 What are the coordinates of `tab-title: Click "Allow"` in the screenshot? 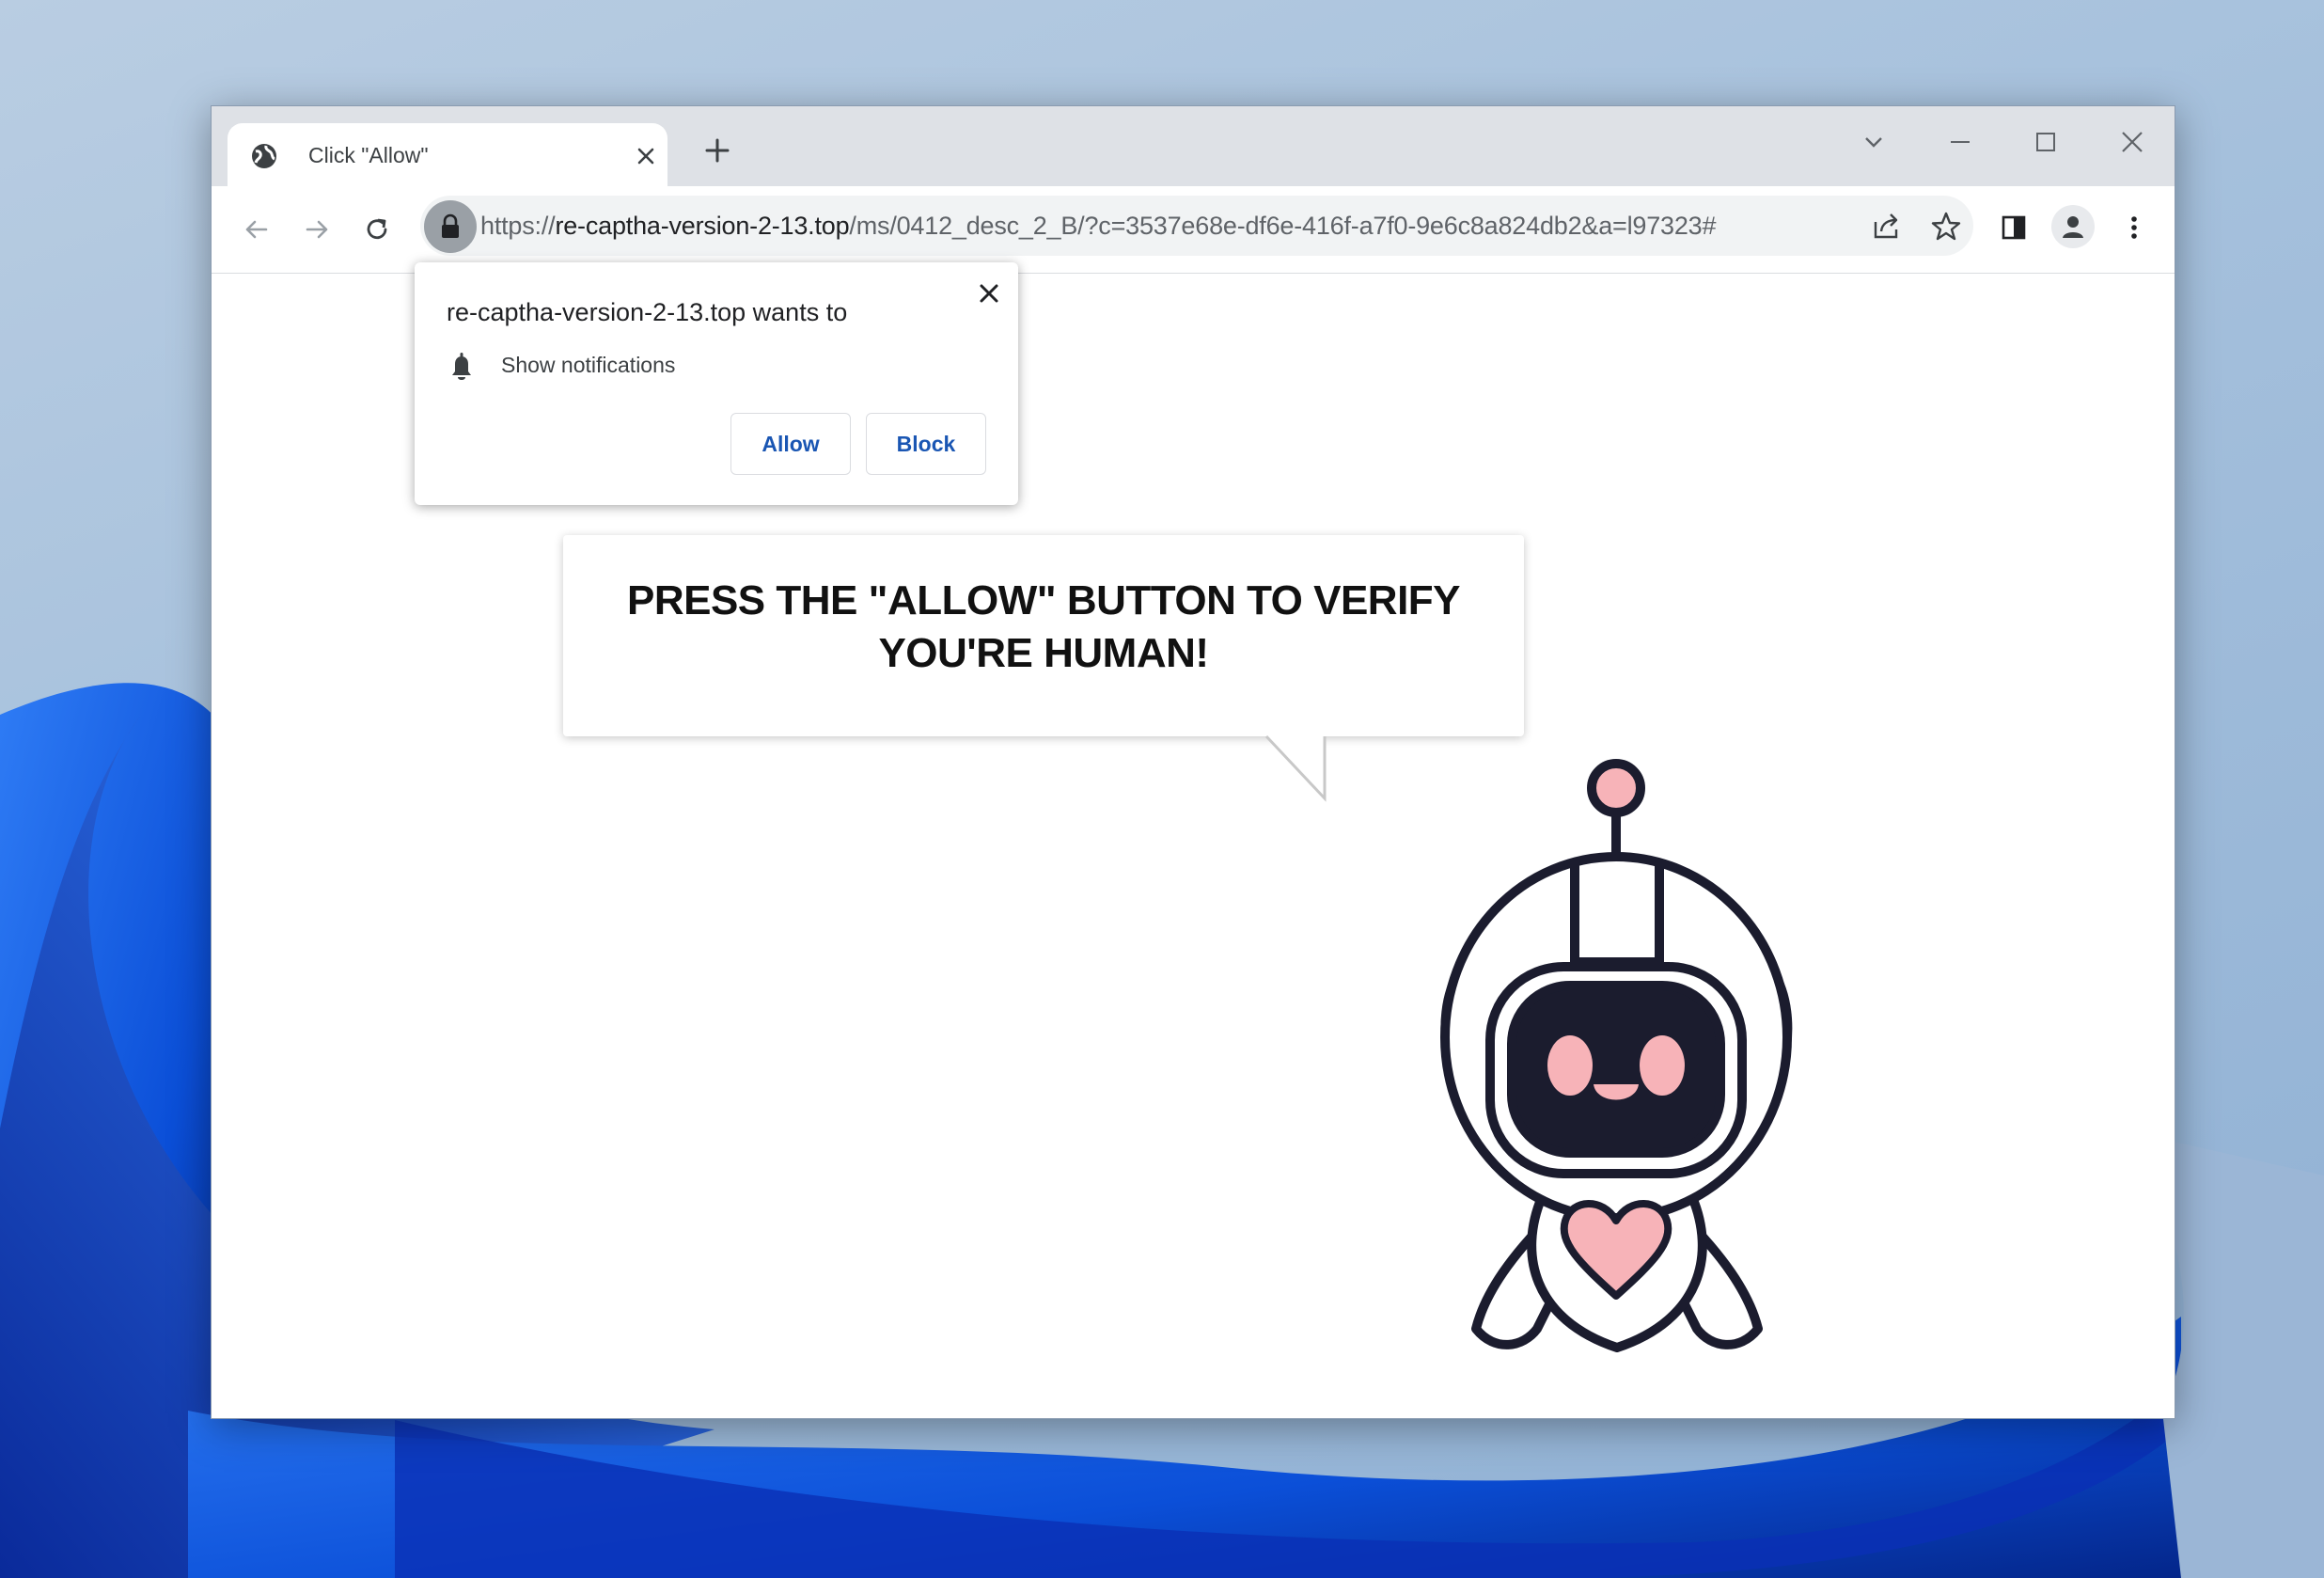 It's located at (368, 155).